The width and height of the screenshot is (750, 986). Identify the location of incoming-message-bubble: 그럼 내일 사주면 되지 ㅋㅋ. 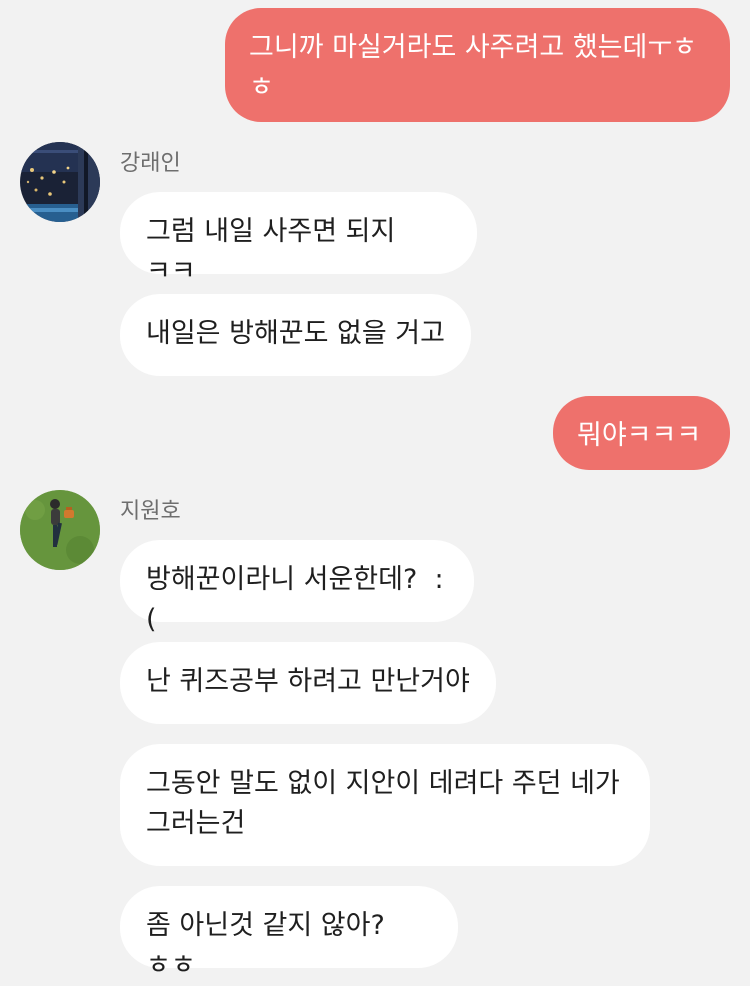
(298, 239).